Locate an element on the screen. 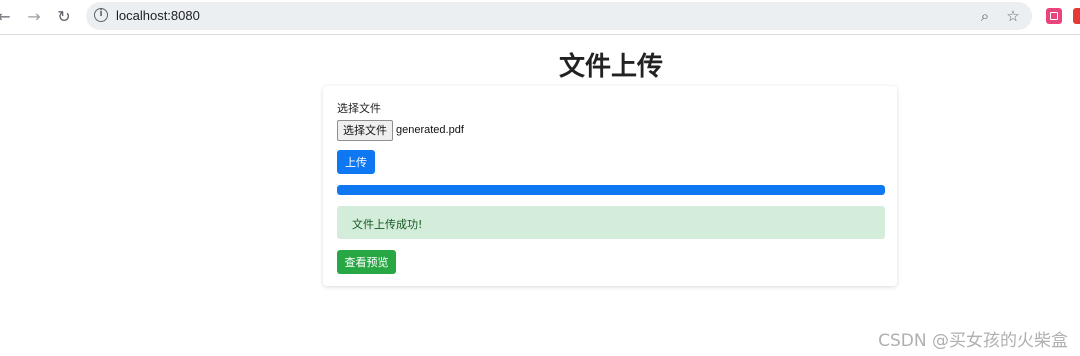 The image size is (1080, 356). upload-progress-bar is located at coordinates (611, 190).